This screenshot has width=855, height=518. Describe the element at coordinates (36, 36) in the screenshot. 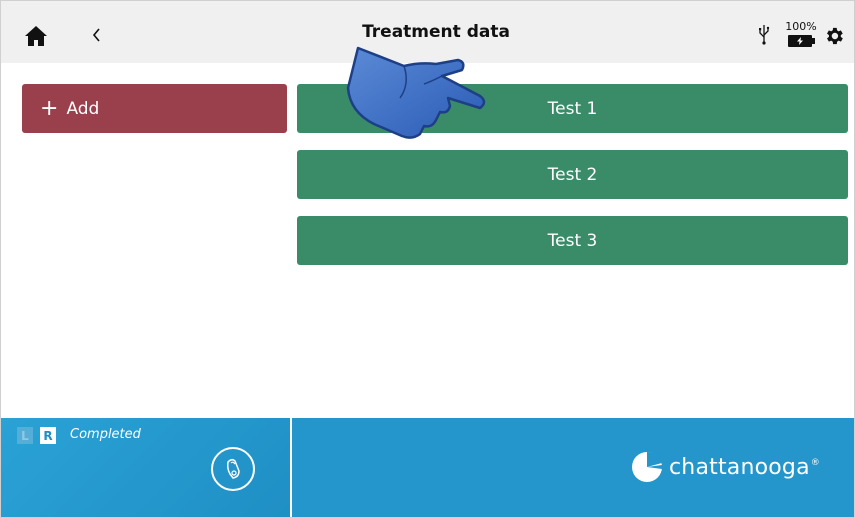

I see `home-icon` at that location.